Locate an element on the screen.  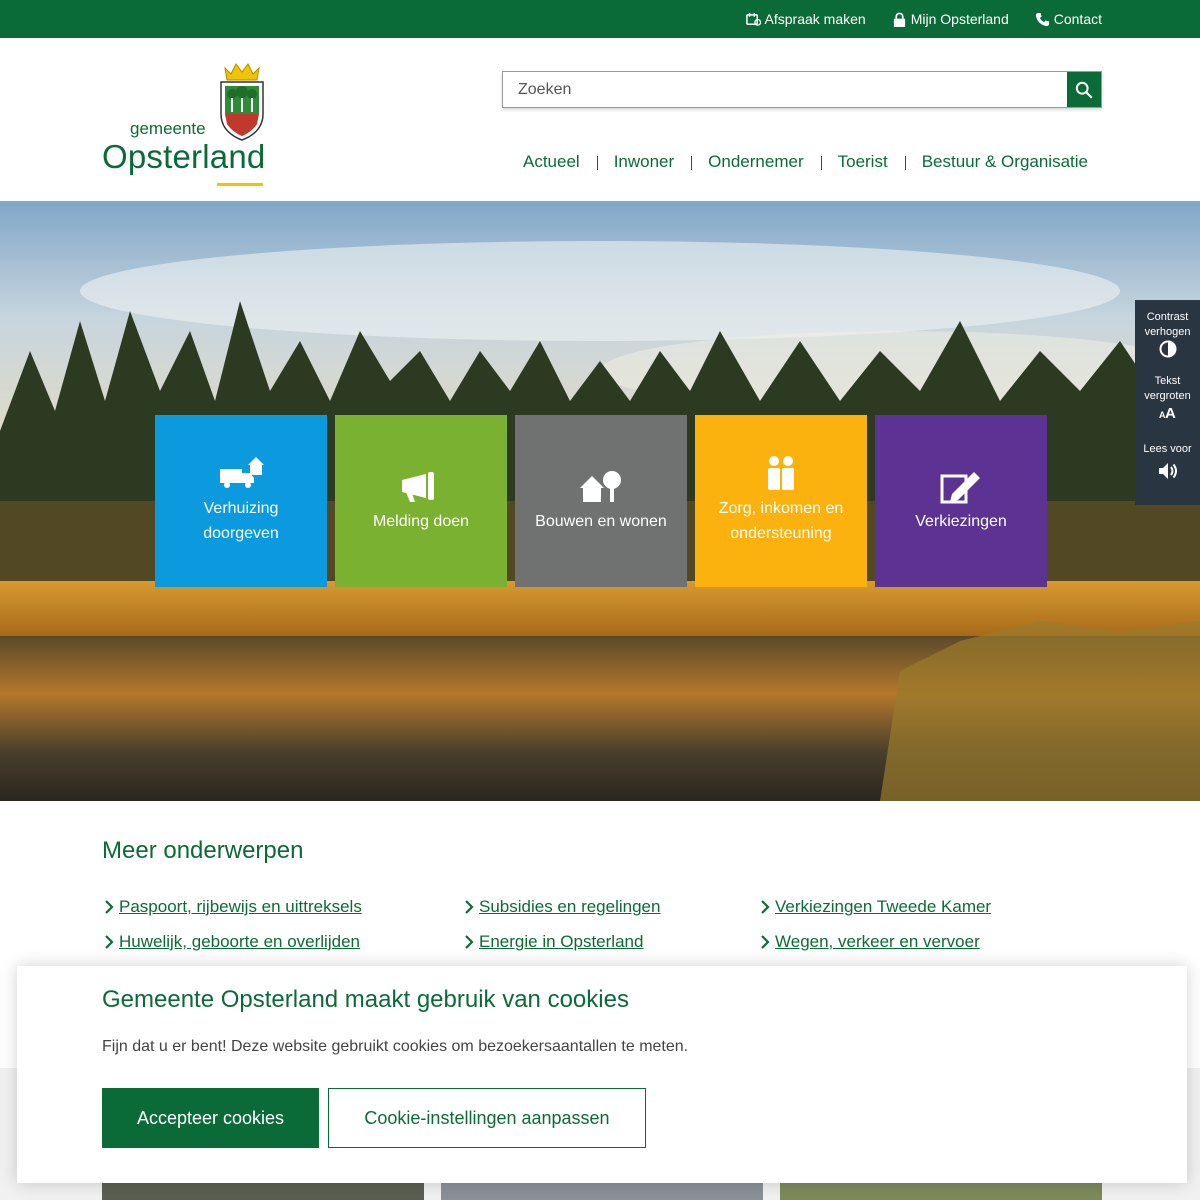
contact-label: Contact is located at coordinates (1077, 19).